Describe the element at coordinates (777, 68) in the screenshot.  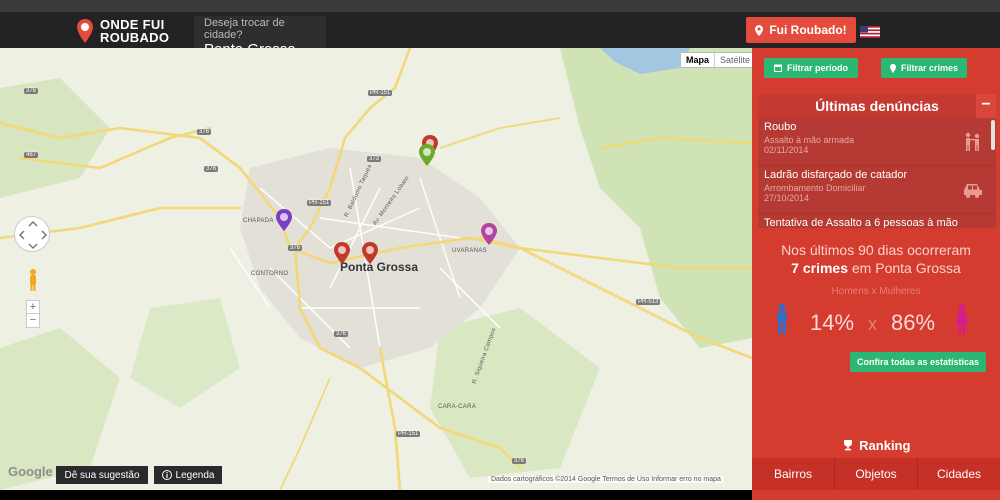
I see `calendar-icon` at that location.